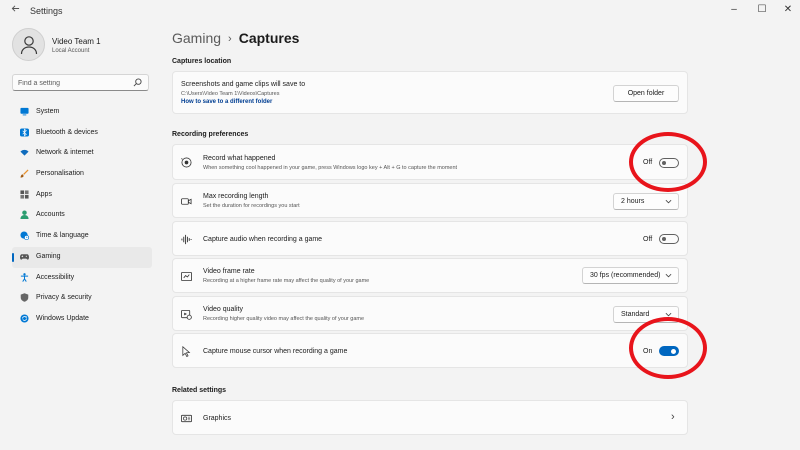 The image size is (800, 450). I want to click on record-what-happened-title: Record what happened, so click(239, 158).